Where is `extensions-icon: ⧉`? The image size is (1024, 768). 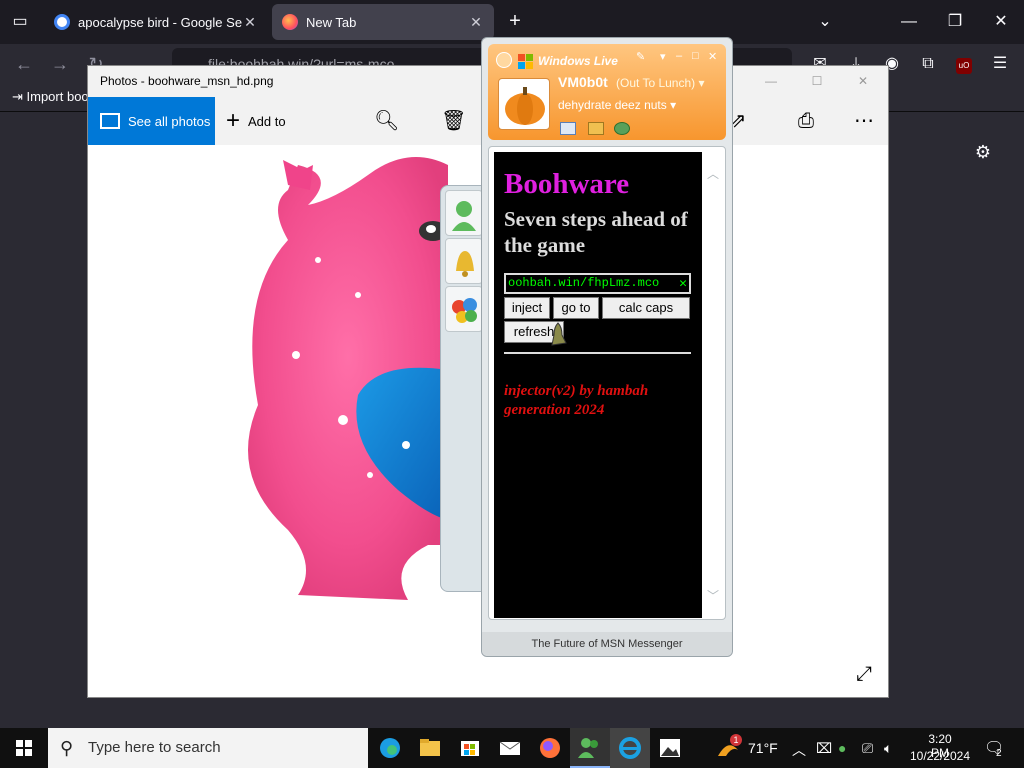
extensions-icon: ⧉ is located at coordinates (928, 64).